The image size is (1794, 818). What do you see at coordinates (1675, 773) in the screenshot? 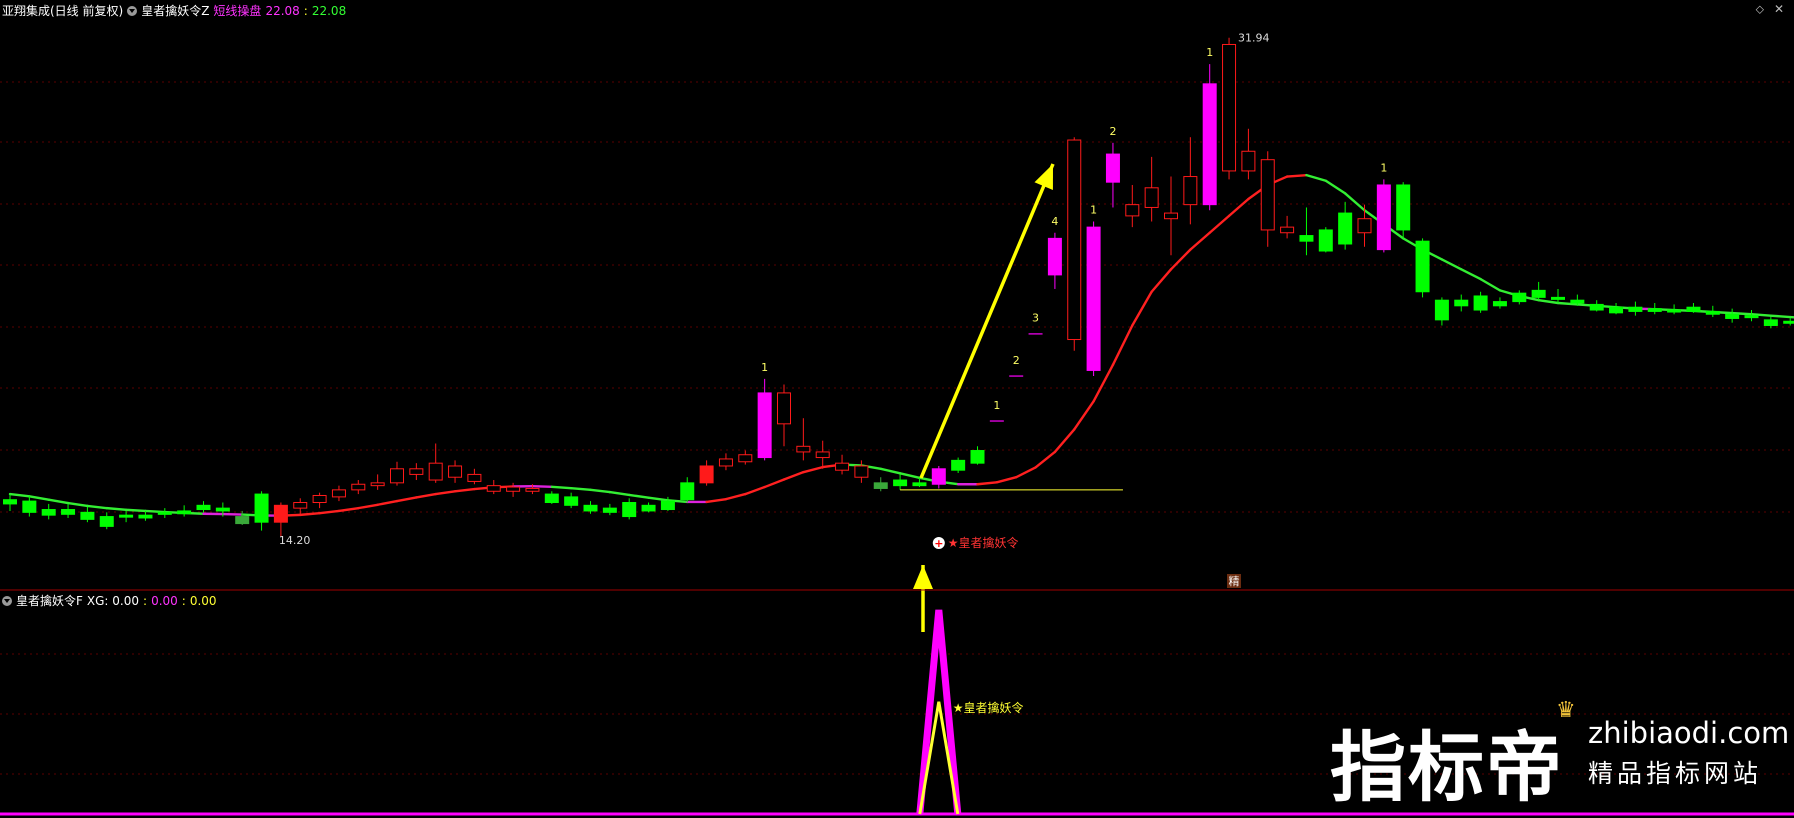
I see `watermark-slogan: 精品指标网站` at bounding box center [1675, 773].